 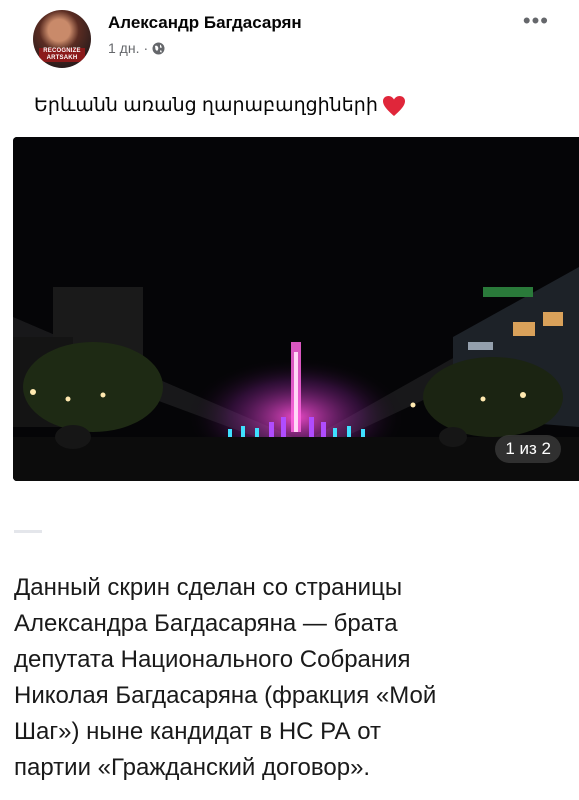 What do you see at coordinates (158, 48) in the screenshot?
I see `globe-icon` at bounding box center [158, 48].